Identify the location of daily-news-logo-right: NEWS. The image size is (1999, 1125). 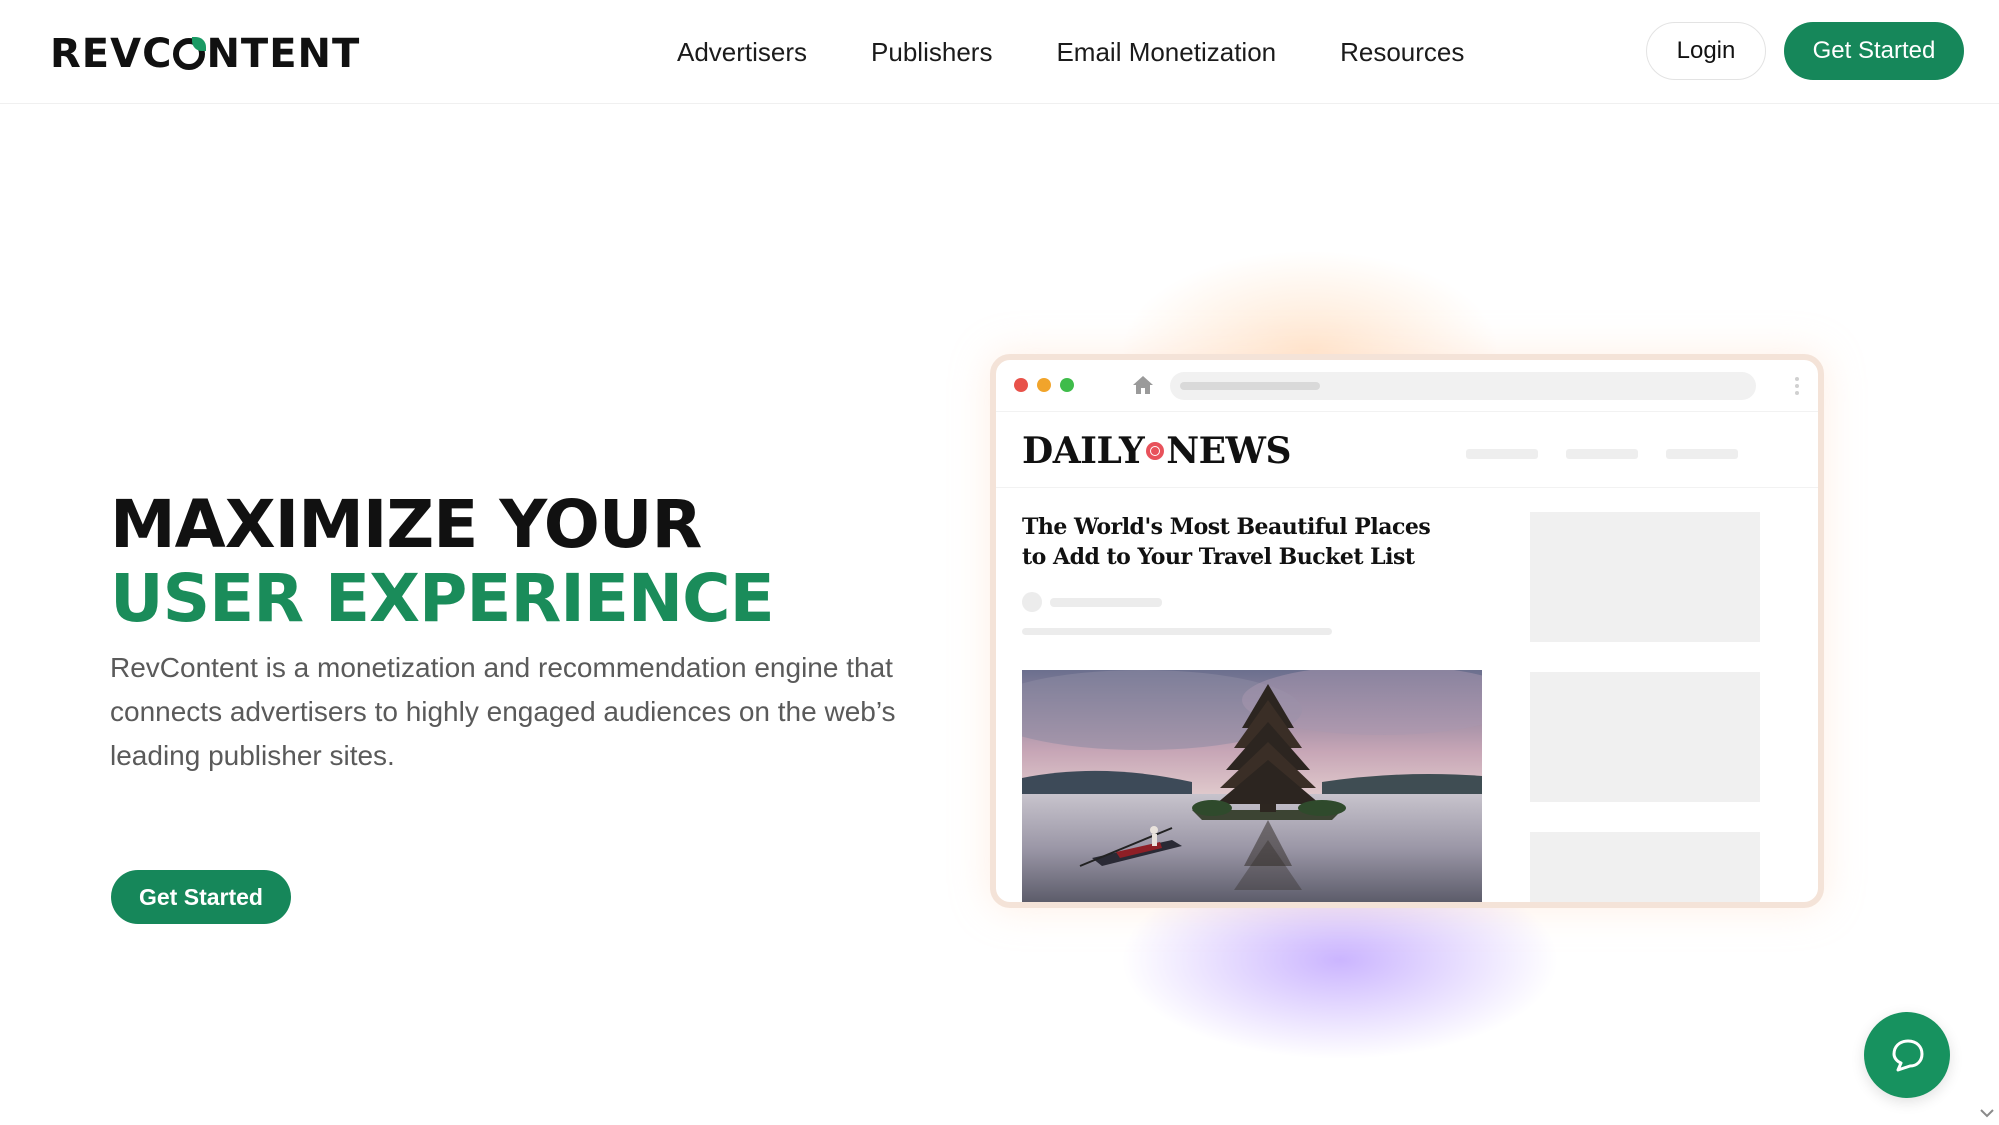
(1228, 451).